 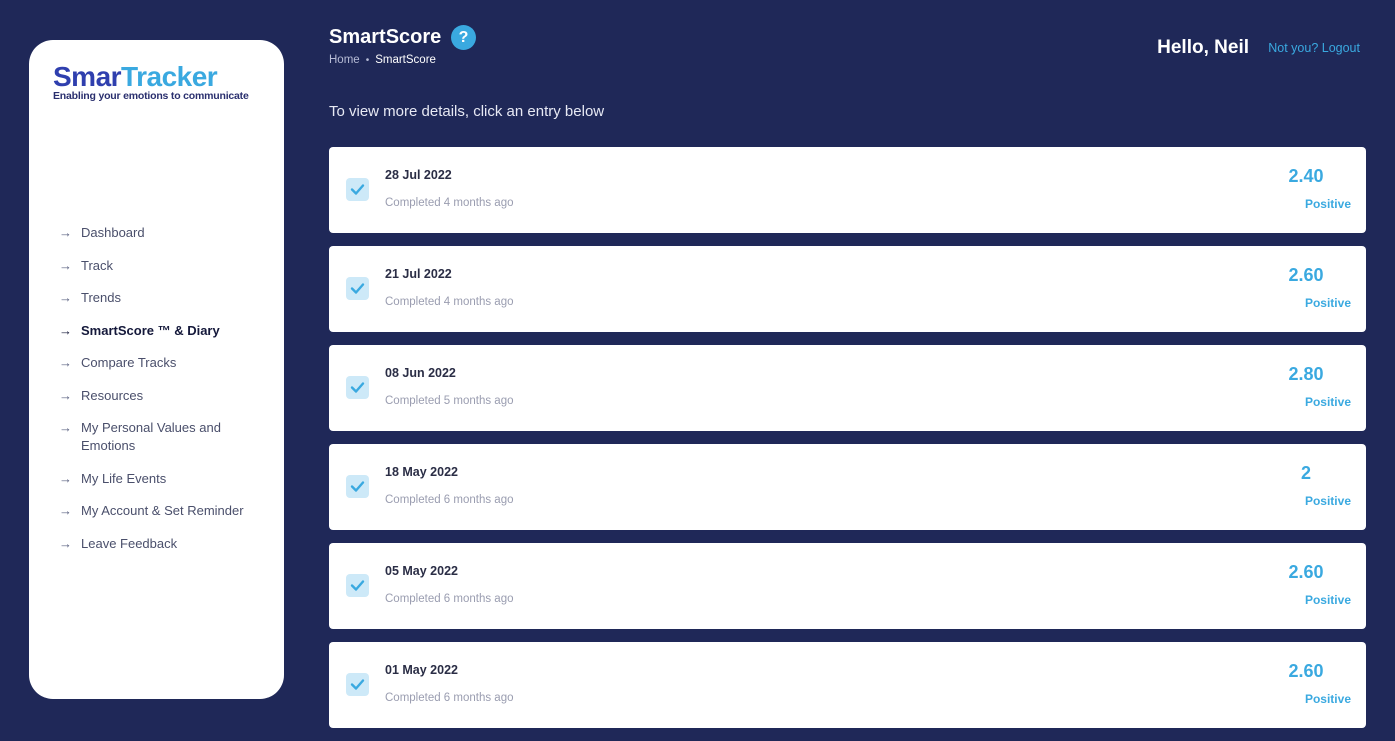 What do you see at coordinates (421, 571) in the screenshot?
I see `entry-date: 05 May 2022` at bounding box center [421, 571].